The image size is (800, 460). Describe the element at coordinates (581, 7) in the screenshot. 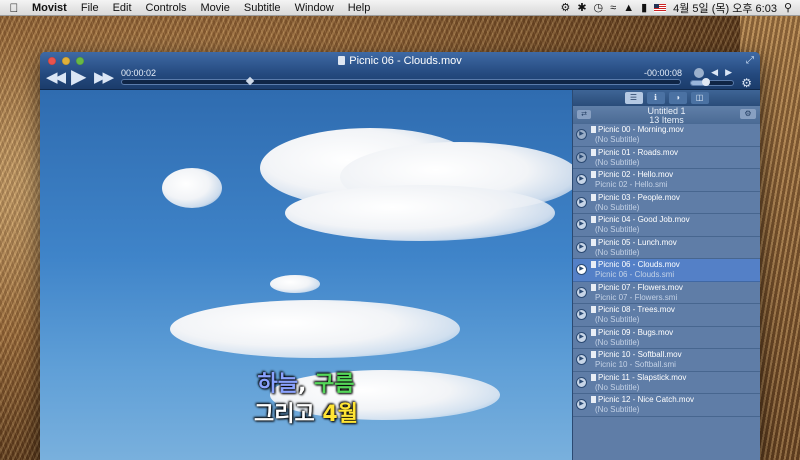

I see `bluetooth-icon: ✱` at that location.